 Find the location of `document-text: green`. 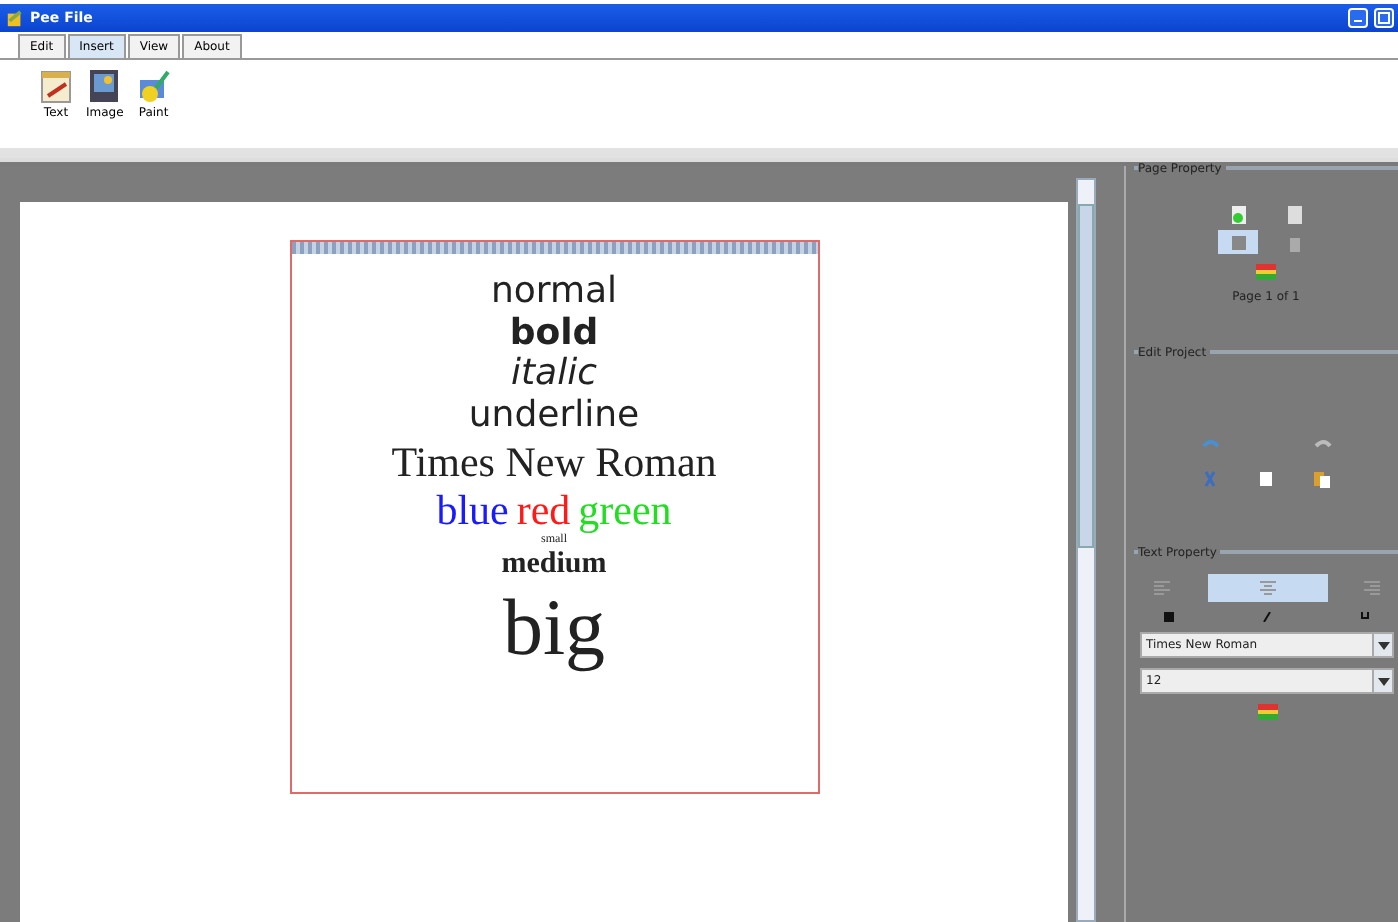

document-text: green is located at coordinates (625, 510).